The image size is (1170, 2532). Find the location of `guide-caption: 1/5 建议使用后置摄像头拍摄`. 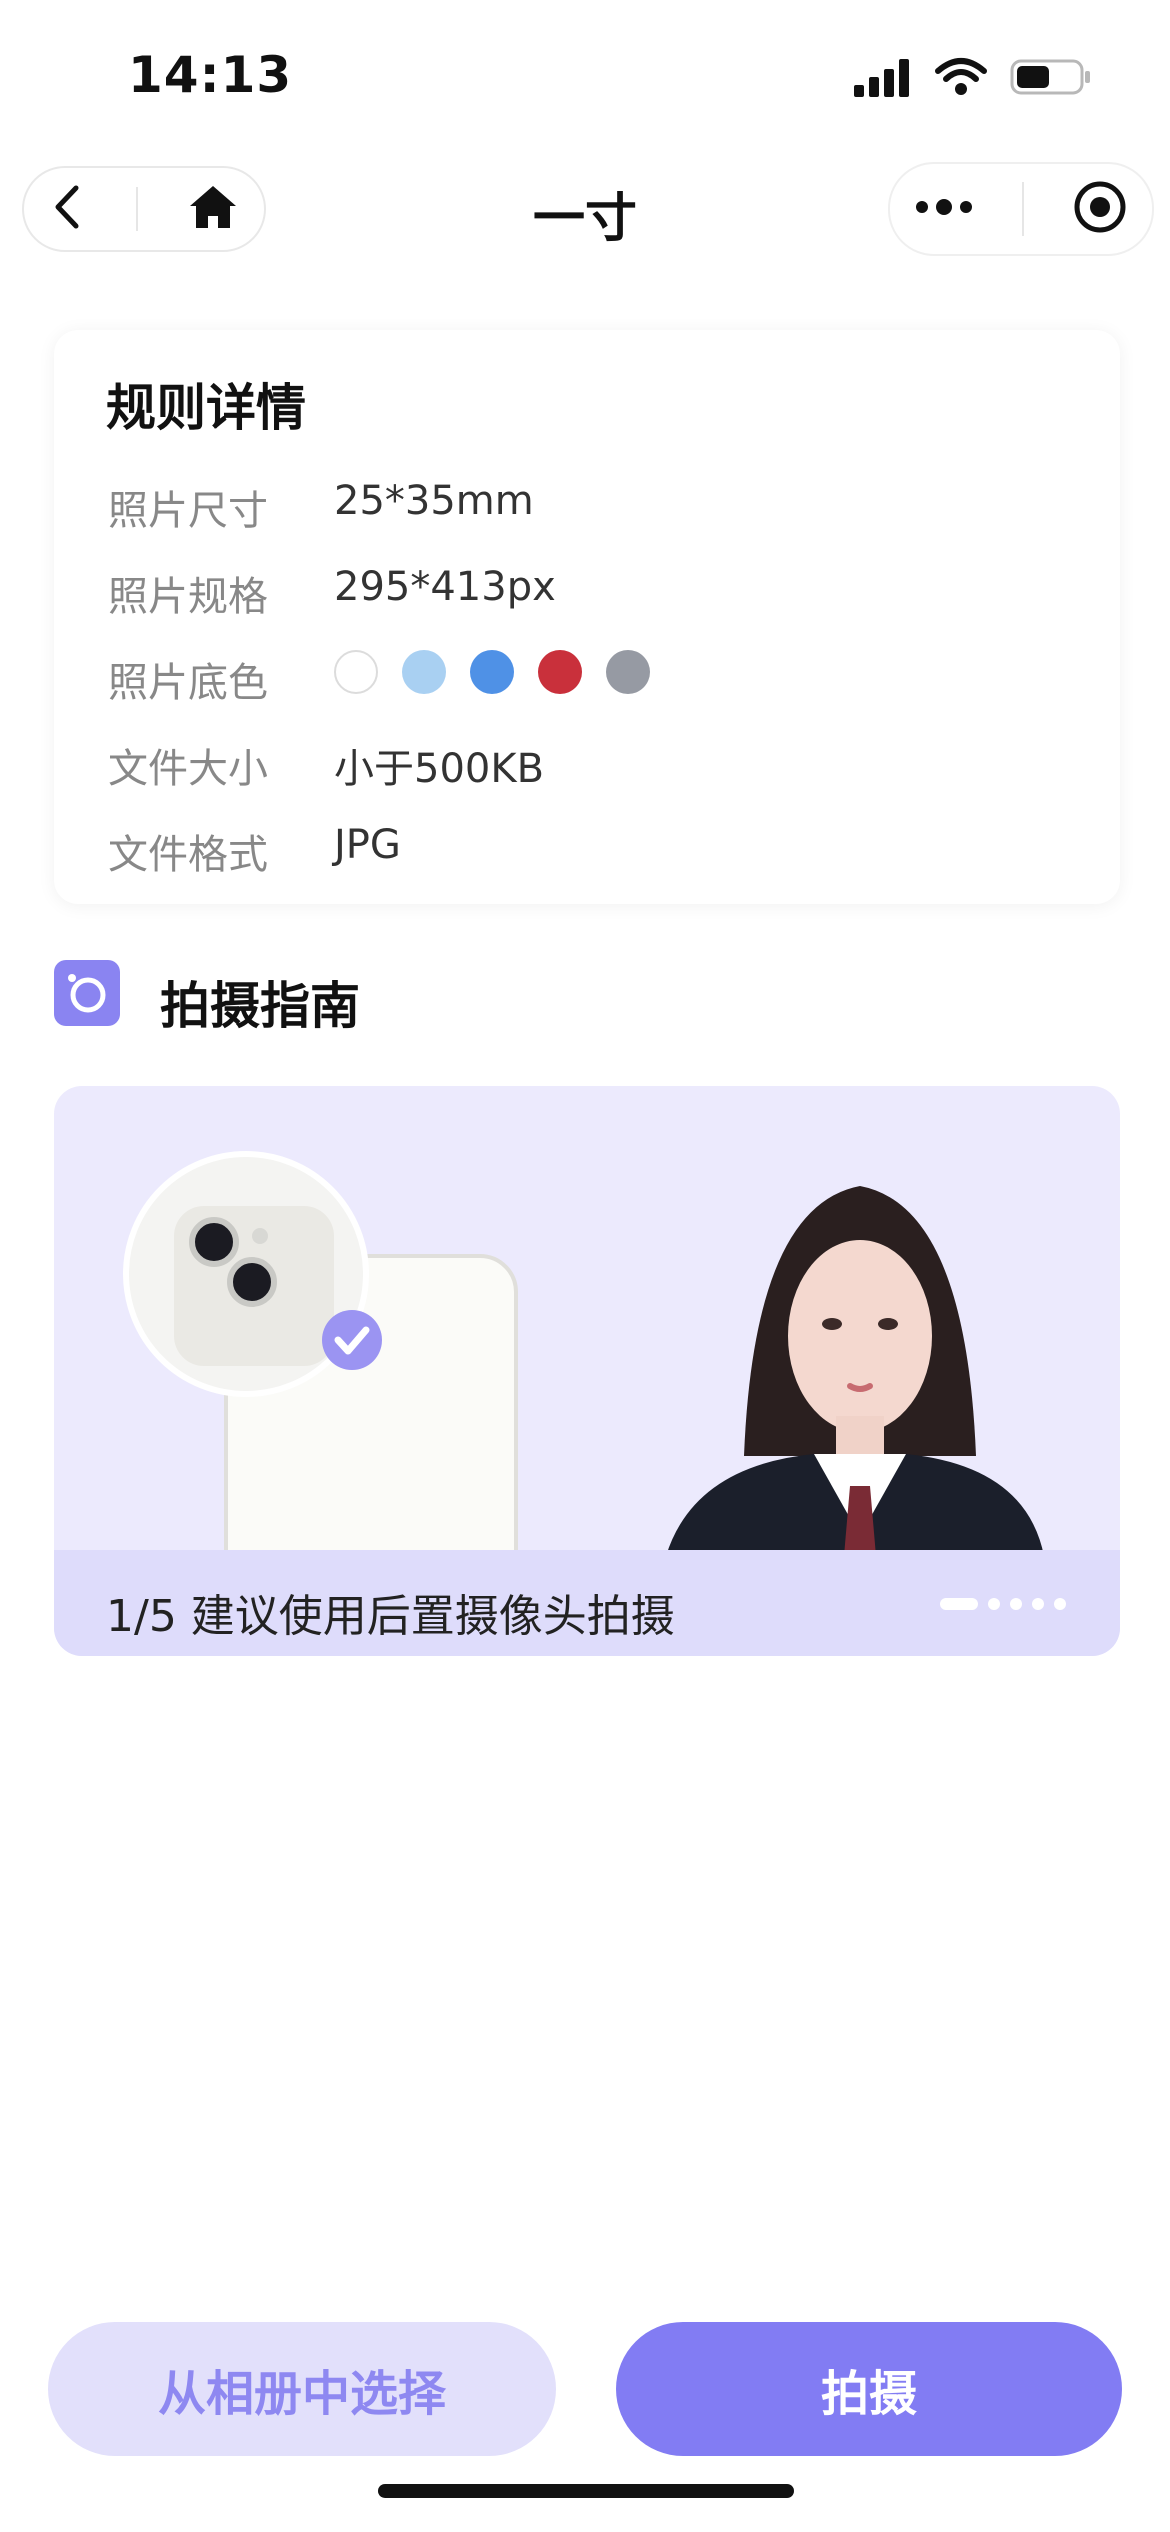

guide-caption: 1/5 建议使用后置摄像头拍摄 is located at coordinates (390, 1616).